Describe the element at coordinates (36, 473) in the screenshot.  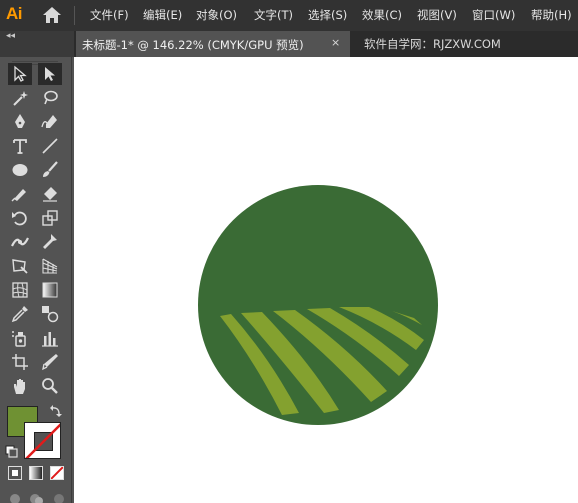
I see `gradient-mode-button` at that location.